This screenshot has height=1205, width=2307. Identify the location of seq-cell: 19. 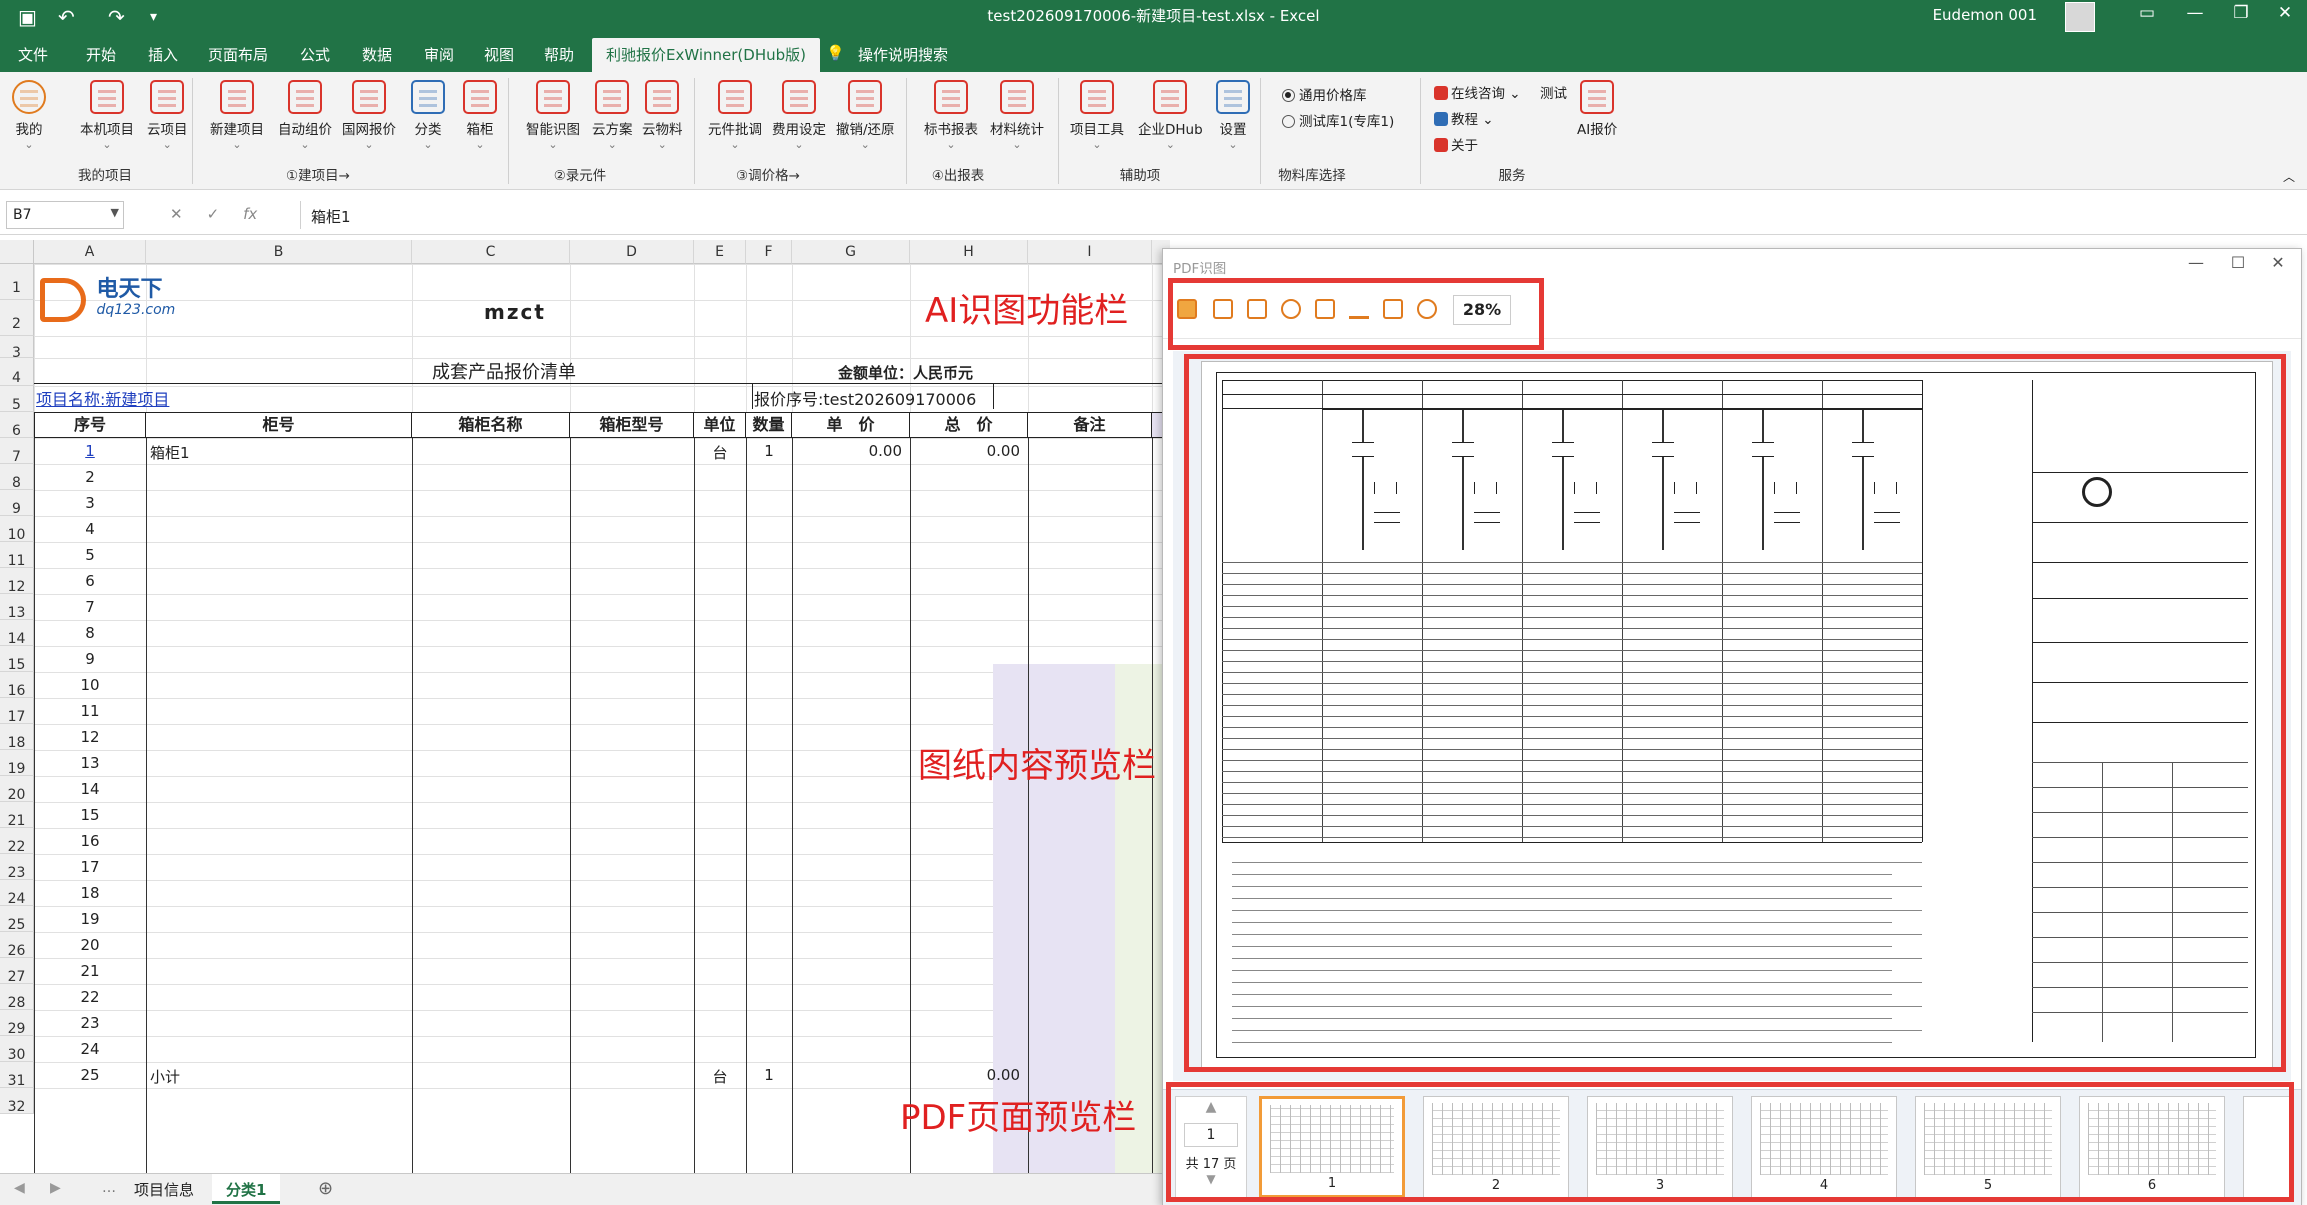
(90, 919).